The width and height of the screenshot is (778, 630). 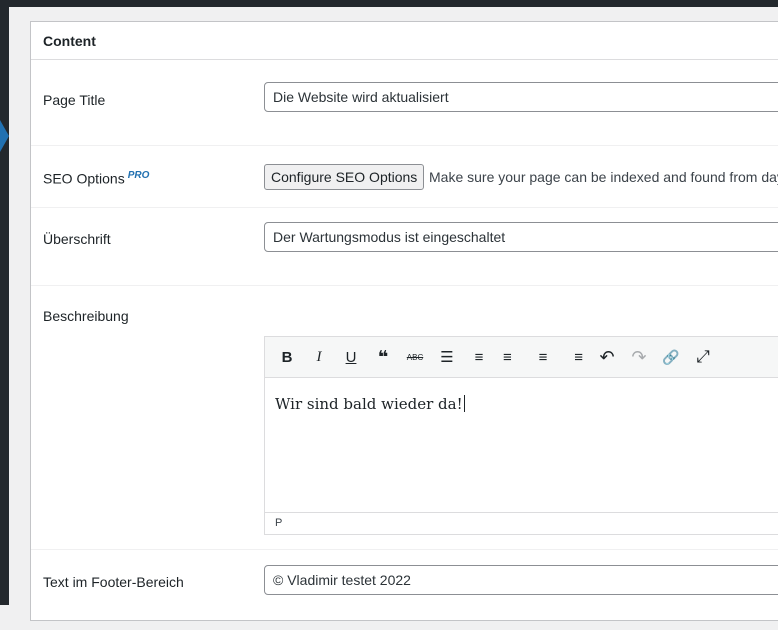 I want to click on seo-label-text: SEO Options, so click(x=84, y=178).